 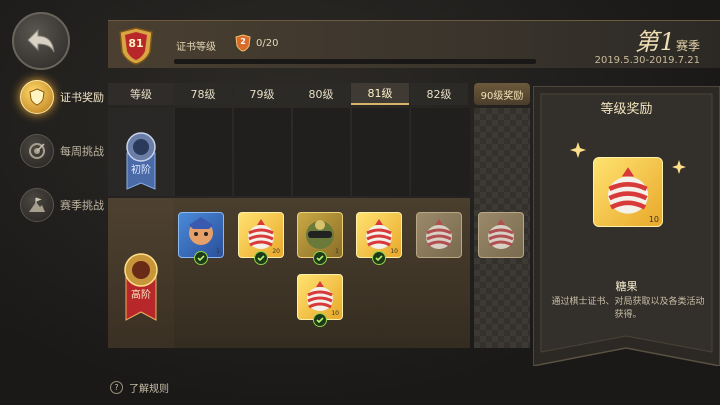 What do you see at coordinates (82, 151) in the screenshot?
I see `sidebar-item-label: 每周挑战` at bounding box center [82, 151].